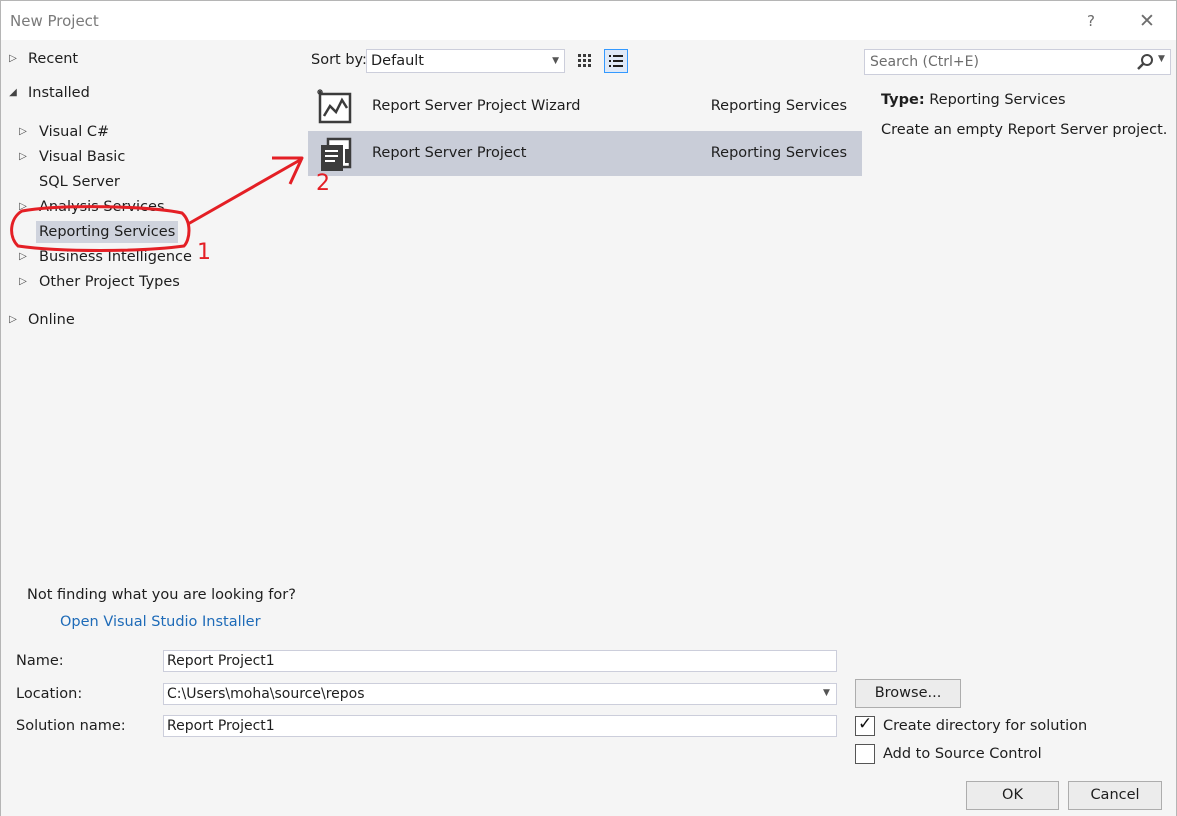 The width and height of the screenshot is (1177, 816). What do you see at coordinates (500, 726) in the screenshot?
I see `solution-name-field` at bounding box center [500, 726].